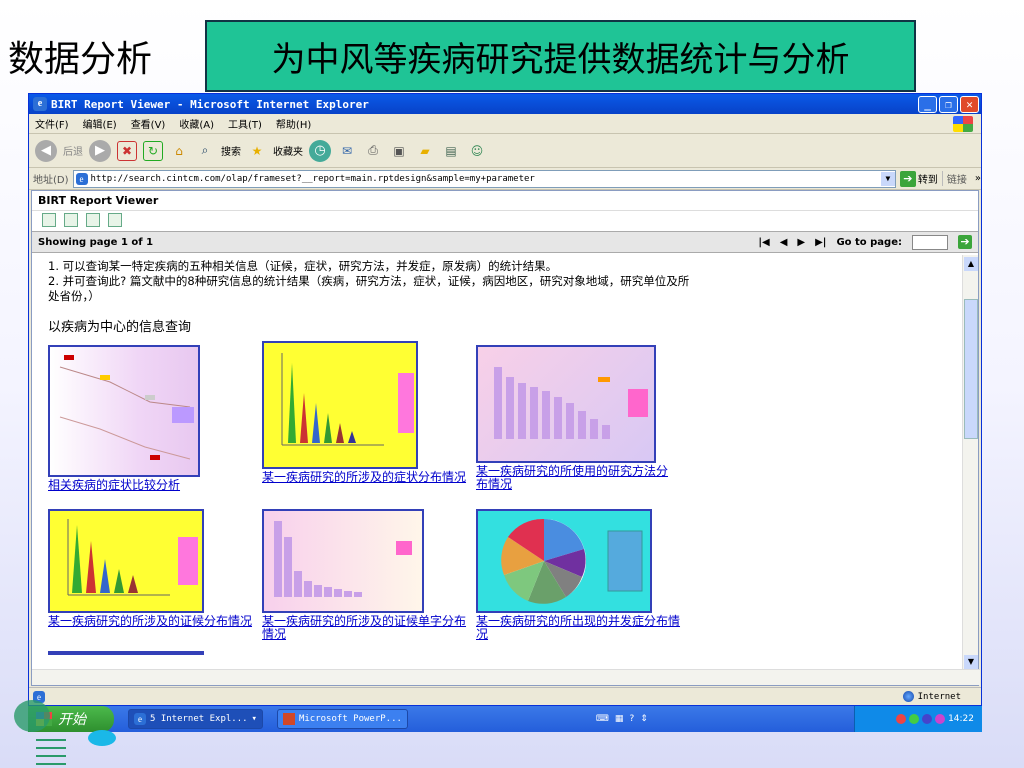 The width and height of the screenshot is (1024, 768). Describe the element at coordinates (245, 123) in the screenshot. I see `menu-tools: 工具(T)` at that location.